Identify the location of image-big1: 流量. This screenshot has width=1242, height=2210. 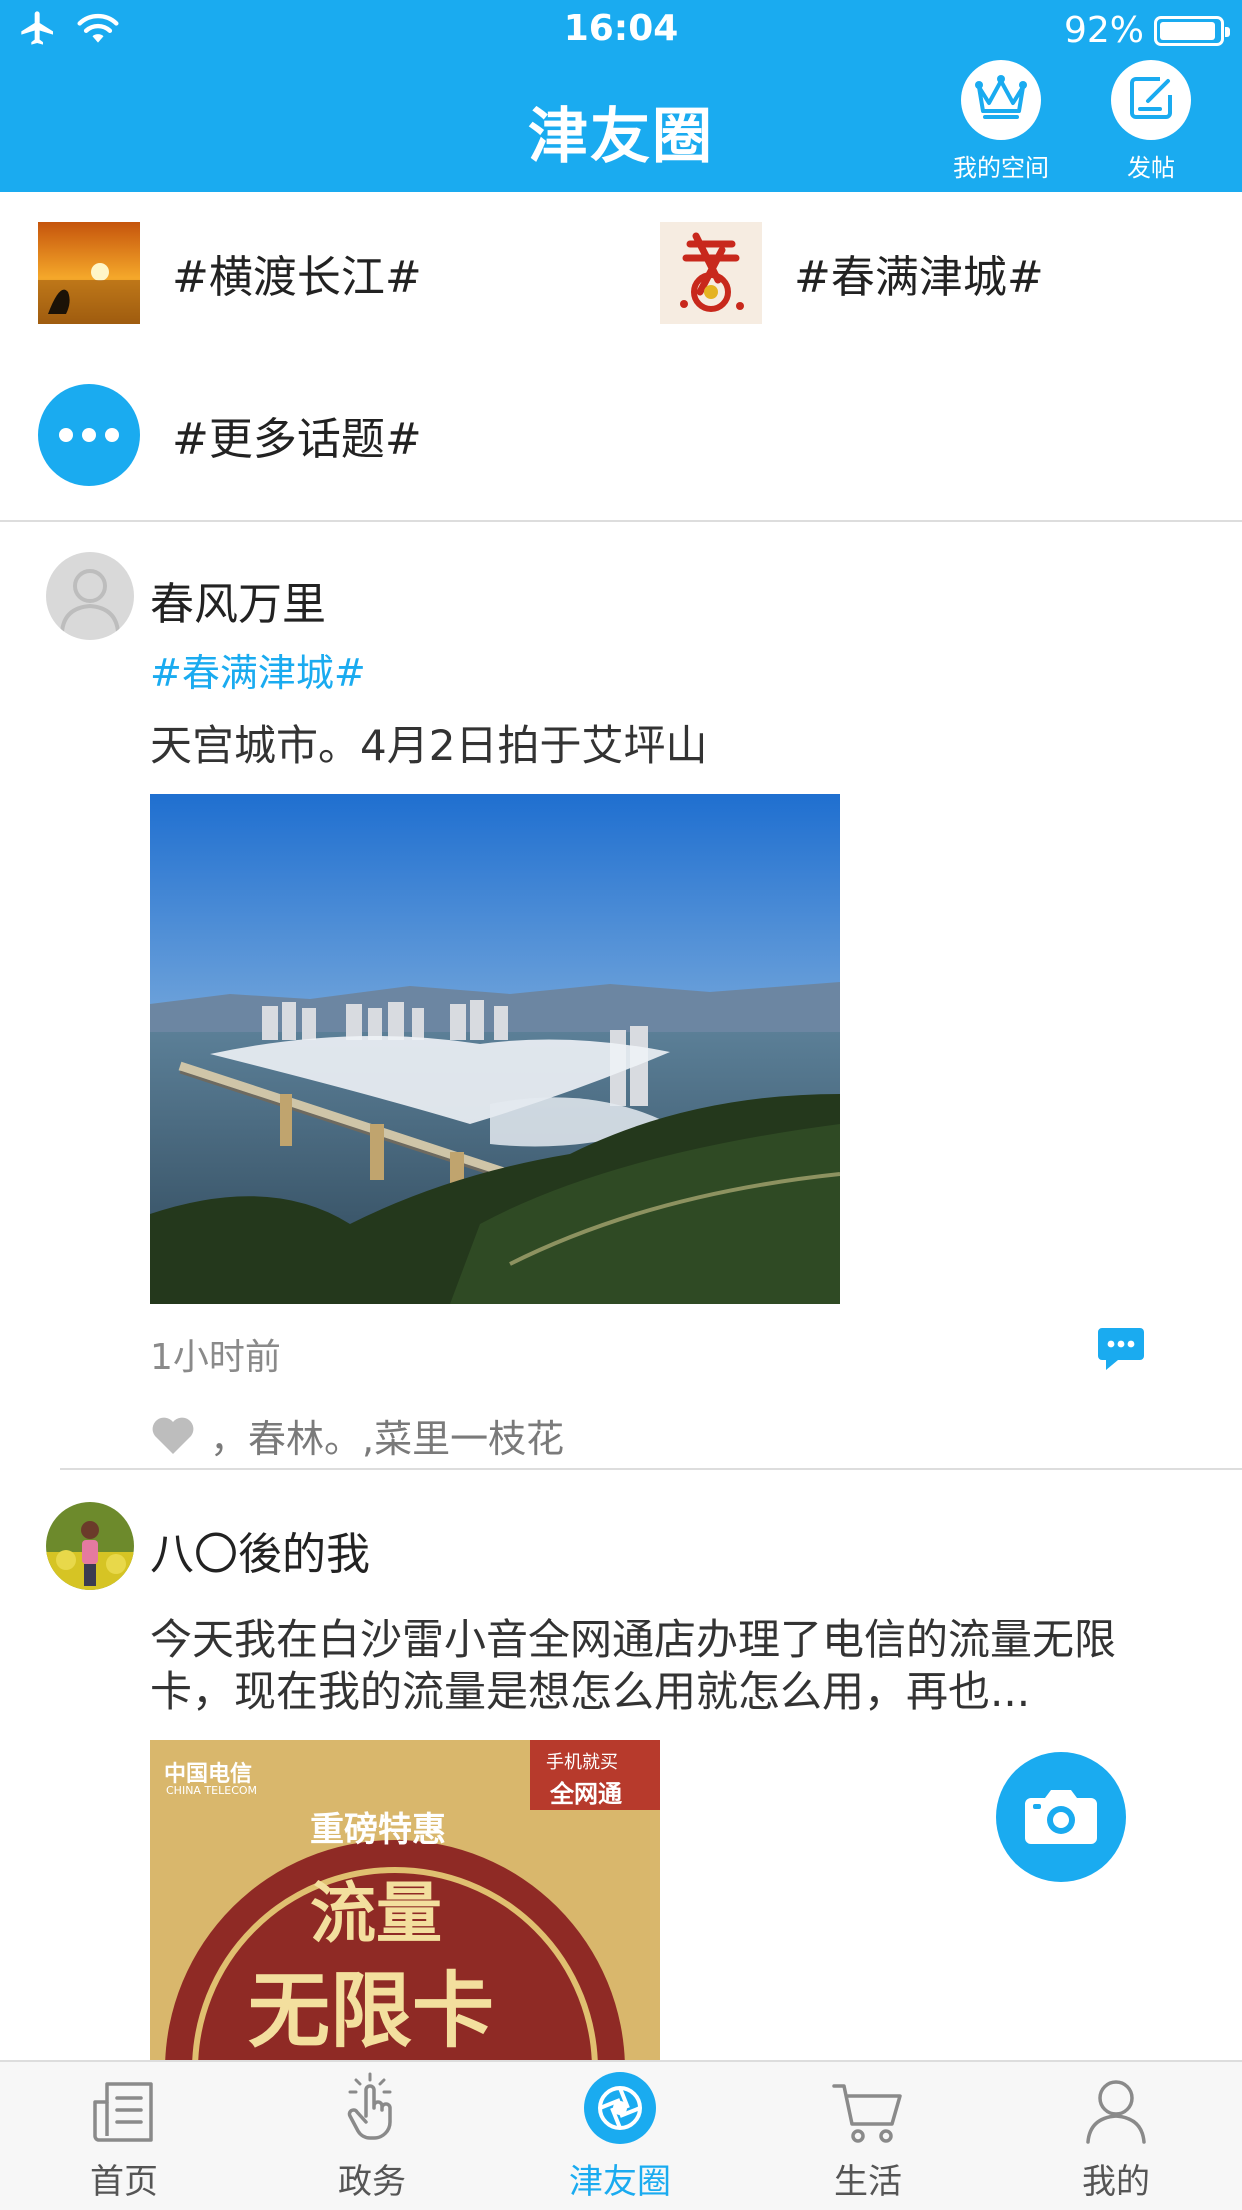
(376, 1913).